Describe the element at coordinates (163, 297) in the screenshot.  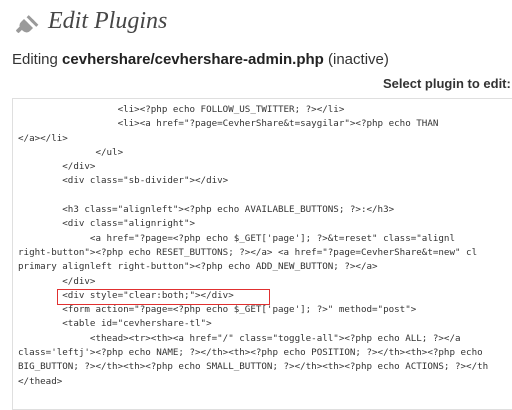
I see `highlight-box` at that location.